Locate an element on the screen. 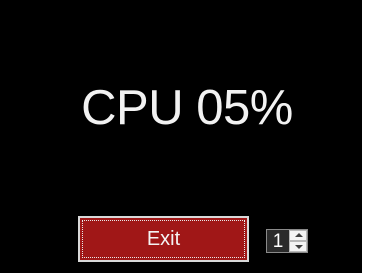 The width and height of the screenshot is (366, 273). chevron-down-icon is located at coordinates (299, 247).